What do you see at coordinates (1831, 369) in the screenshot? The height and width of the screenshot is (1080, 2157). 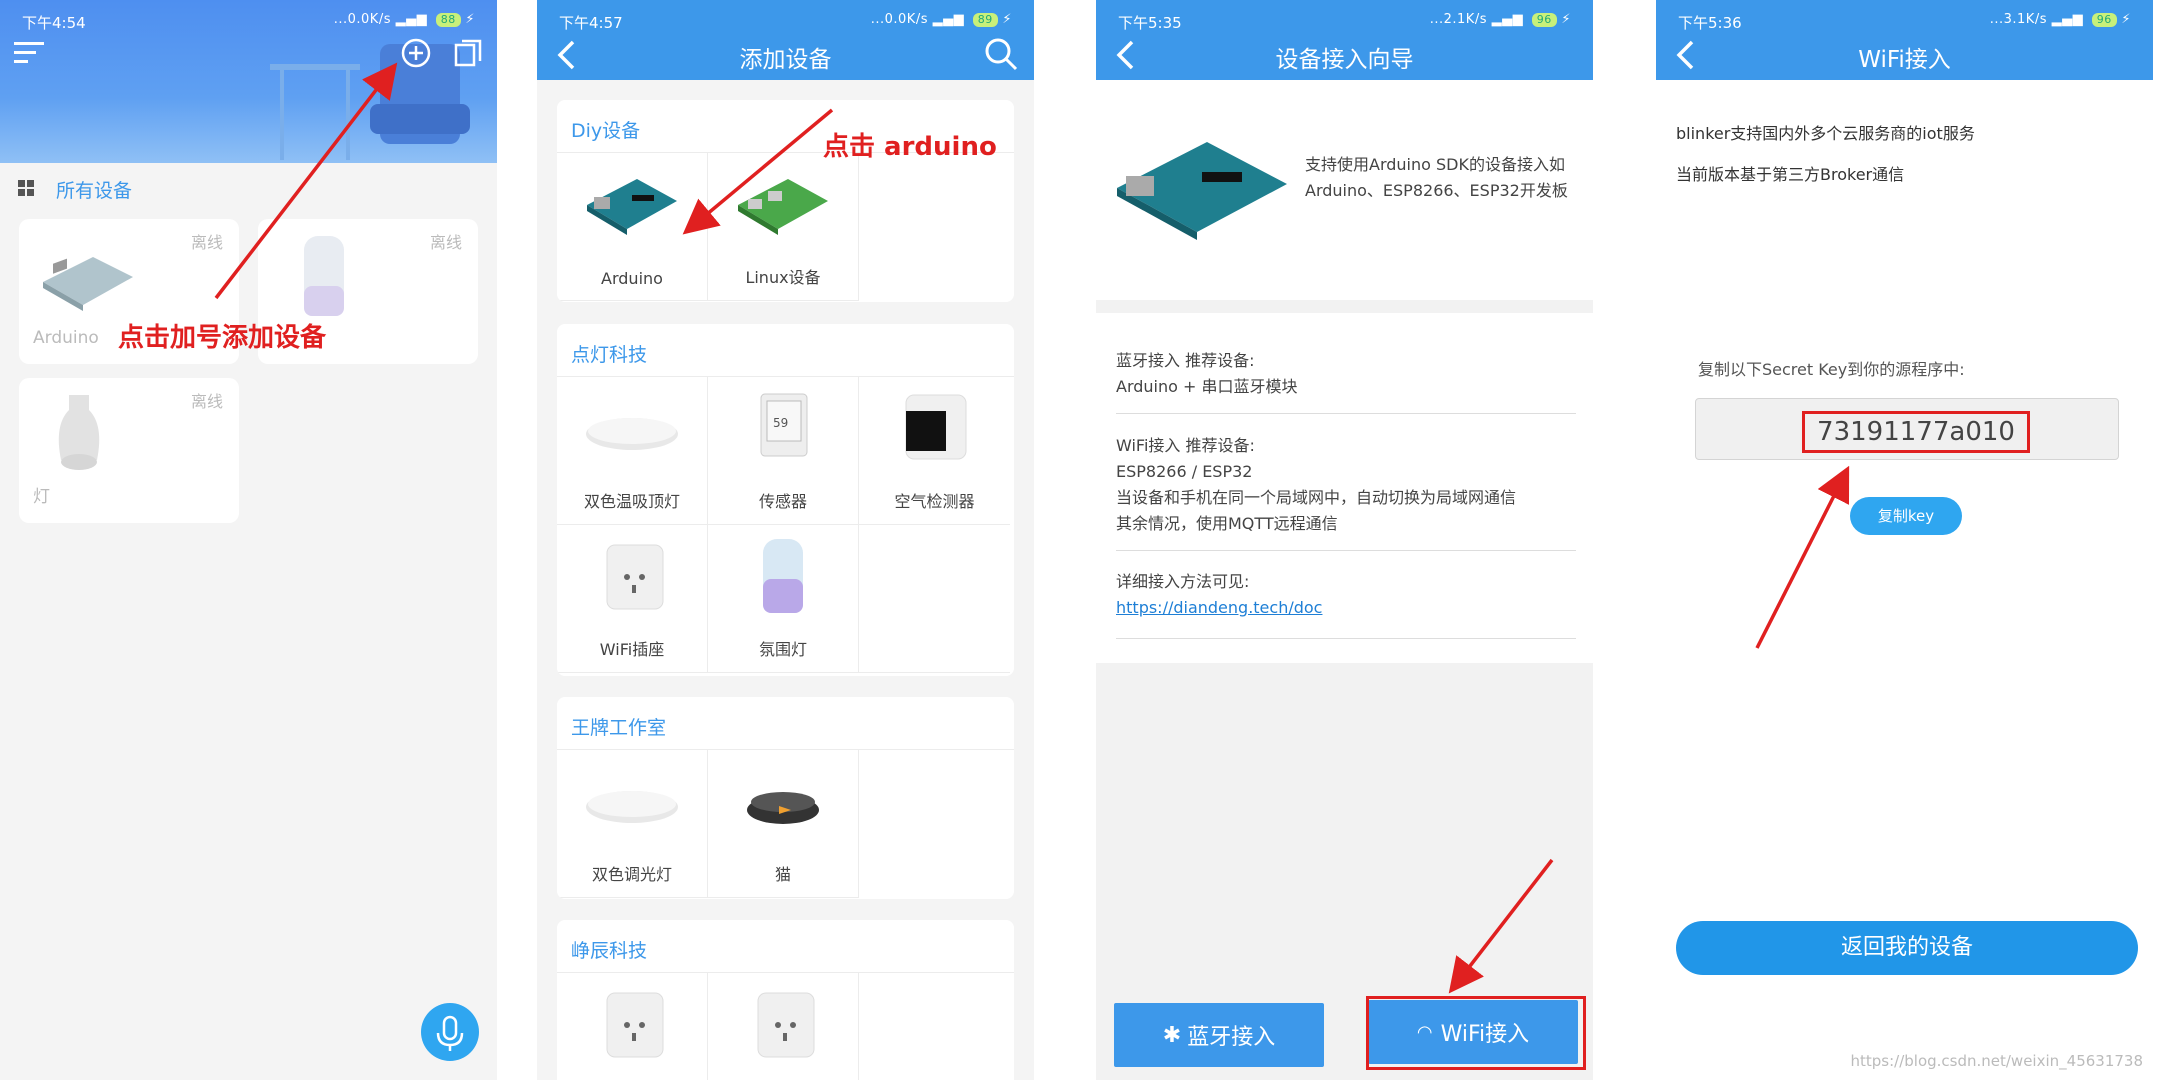 I see `secret-key-label: 复制以下Secret Key到你的源程序中:` at bounding box center [1831, 369].